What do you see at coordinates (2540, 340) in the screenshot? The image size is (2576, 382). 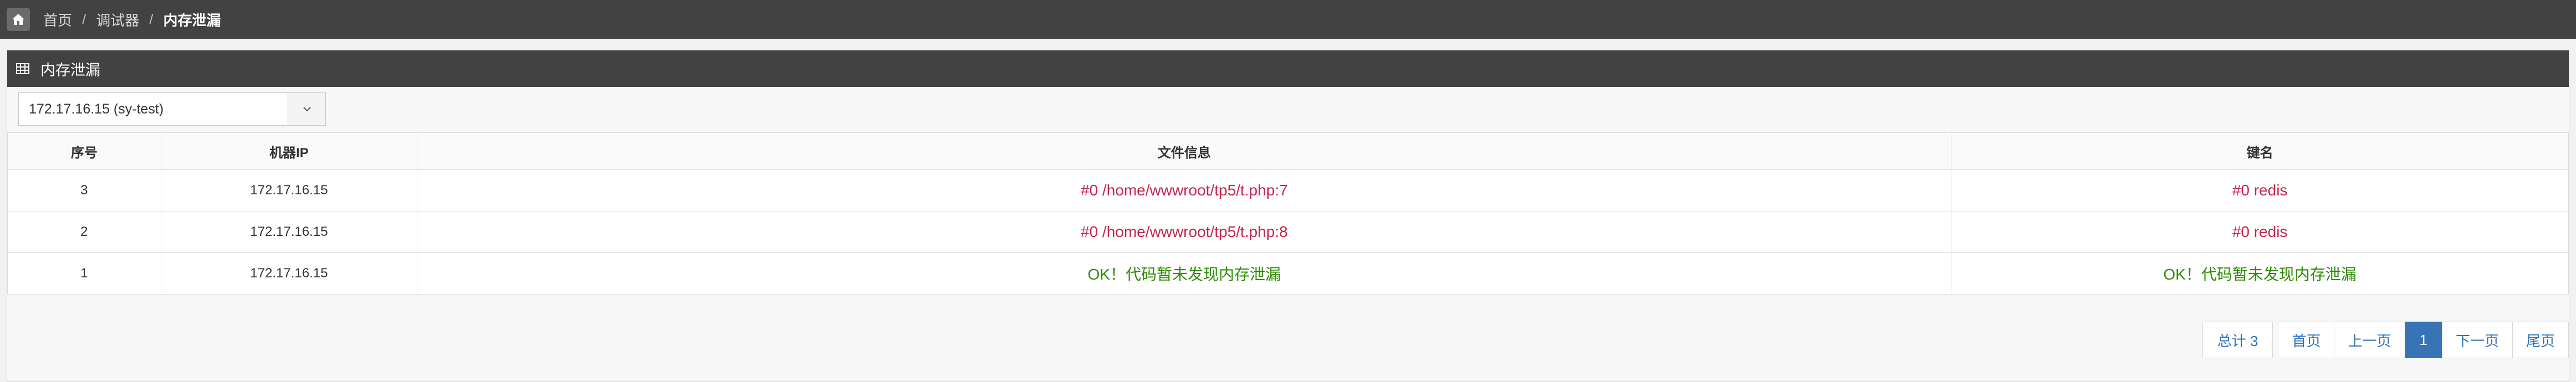 I see `pagination-last: 尾页` at bounding box center [2540, 340].